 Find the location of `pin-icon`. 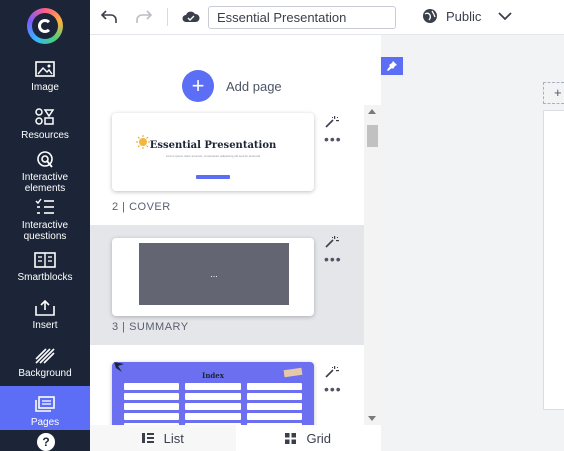

pin-icon is located at coordinates (392, 66).